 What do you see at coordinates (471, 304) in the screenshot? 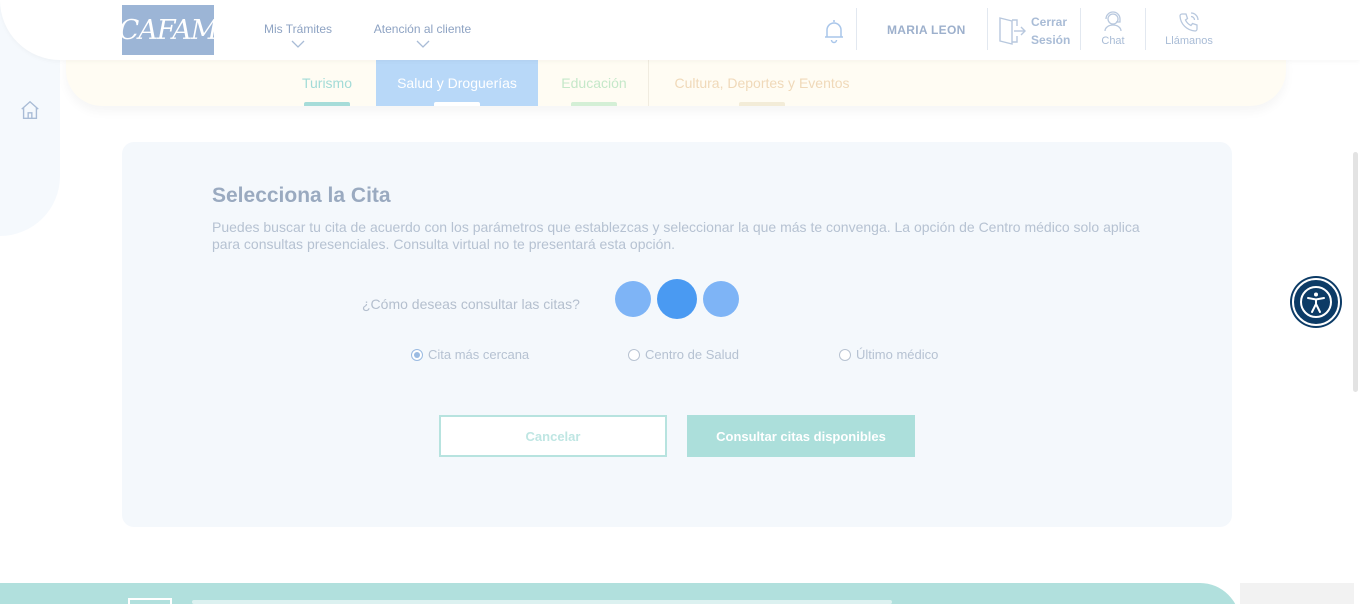
I see `search-mode-question: ¿Cómo deseas consultar las citas?` at bounding box center [471, 304].